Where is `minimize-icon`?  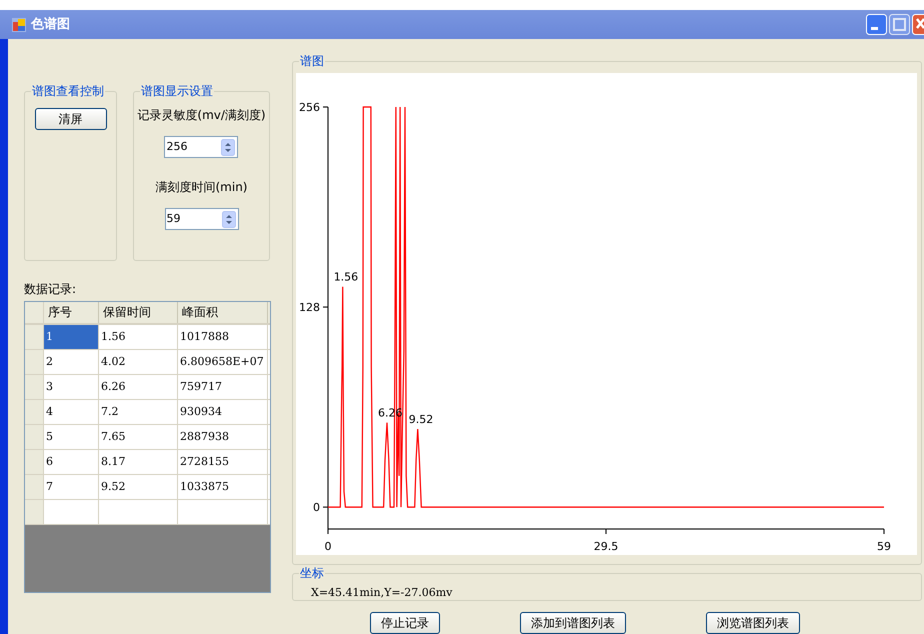
minimize-icon is located at coordinates (876, 24).